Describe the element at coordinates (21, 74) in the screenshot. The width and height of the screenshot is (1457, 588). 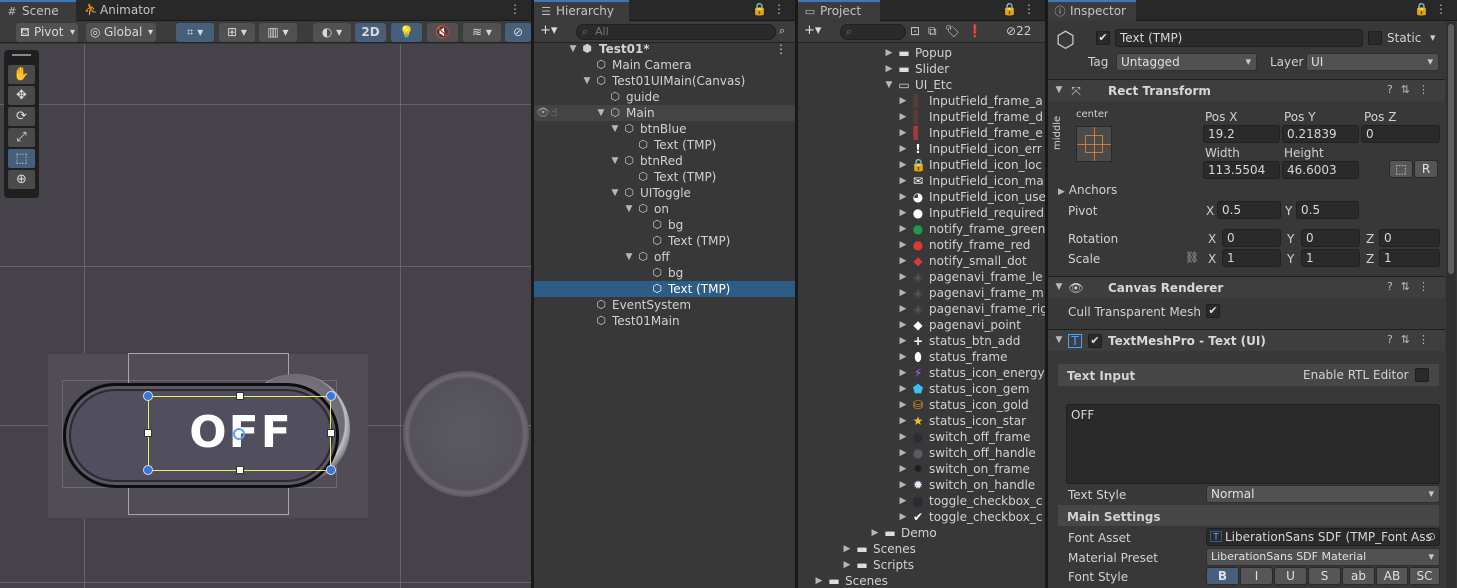
I see `hand-tool-button: ✋` at that location.